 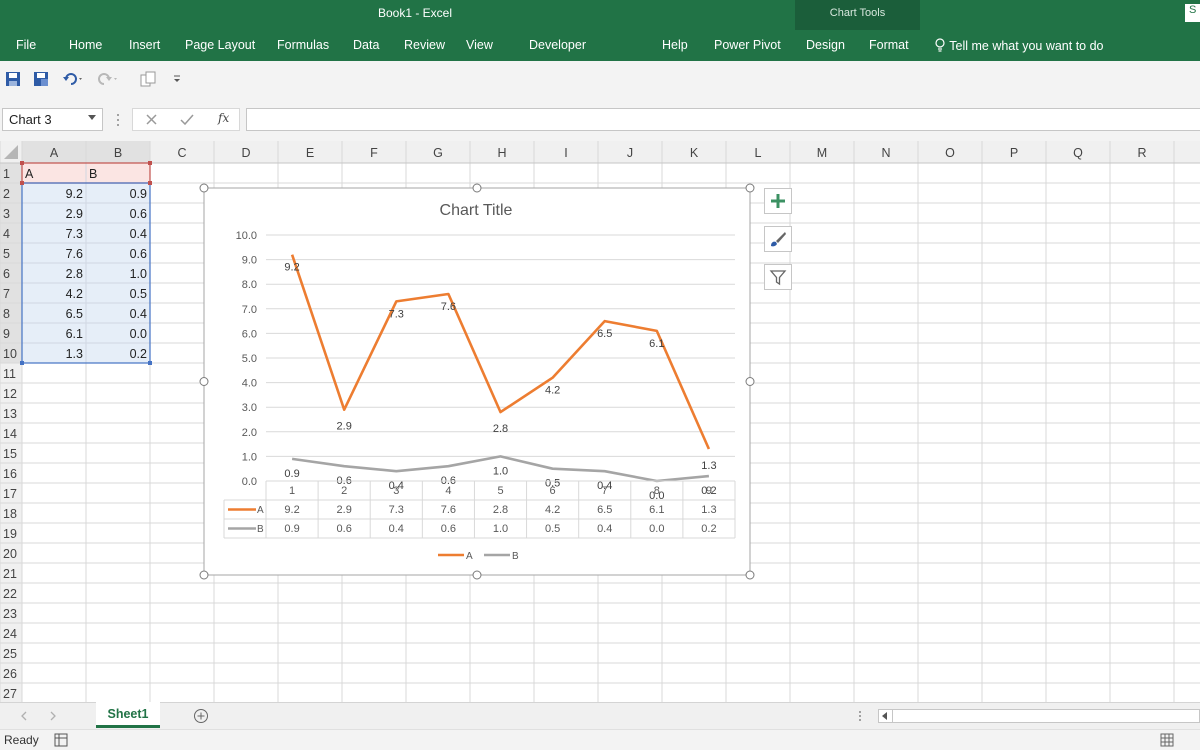 What do you see at coordinates (630, 153) in the screenshot?
I see `column-header-J: J` at bounding box center [630, 153].